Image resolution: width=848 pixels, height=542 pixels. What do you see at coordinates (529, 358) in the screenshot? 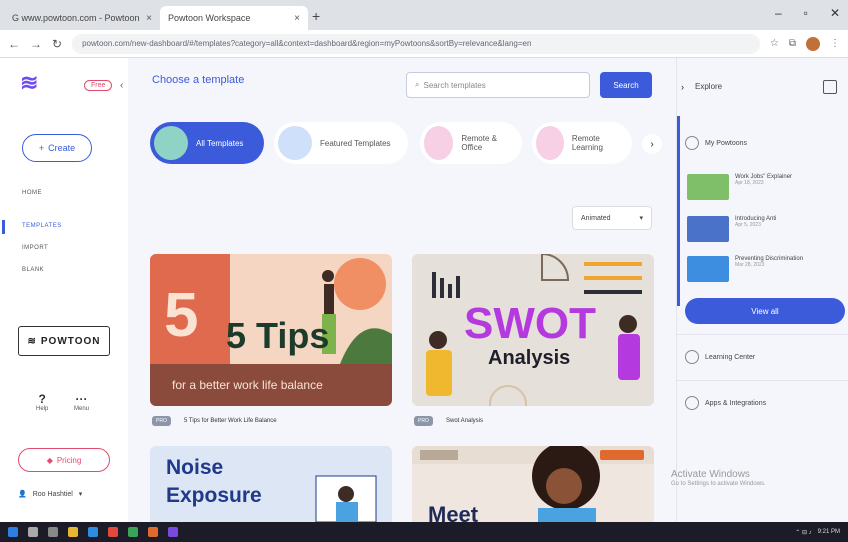
I see `card-subline: Analysis` at bounding box center [529, 358].